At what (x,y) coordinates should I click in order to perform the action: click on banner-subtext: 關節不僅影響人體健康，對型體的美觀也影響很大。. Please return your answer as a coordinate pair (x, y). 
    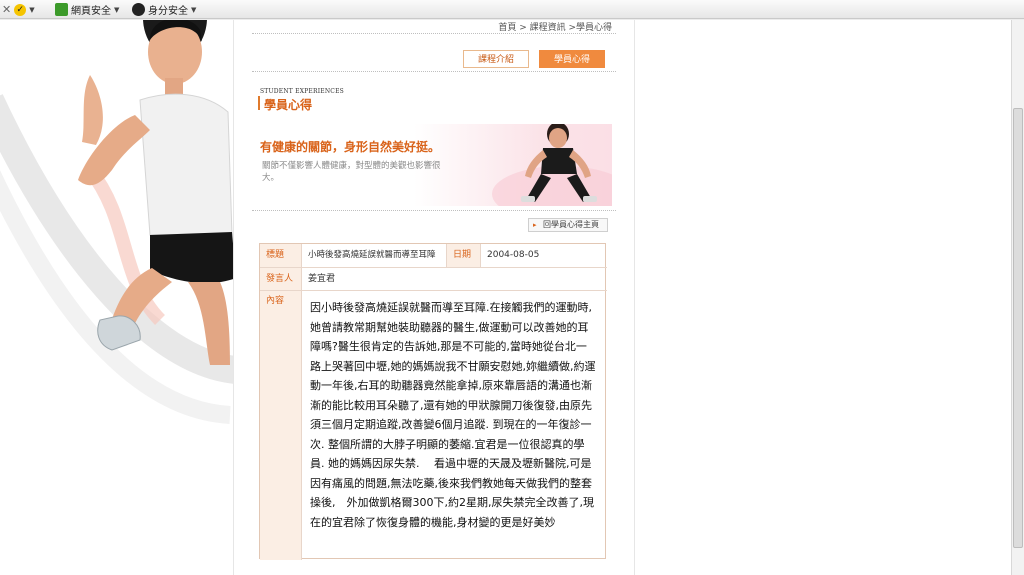
    Looking at the image, I should click on (351, 172).